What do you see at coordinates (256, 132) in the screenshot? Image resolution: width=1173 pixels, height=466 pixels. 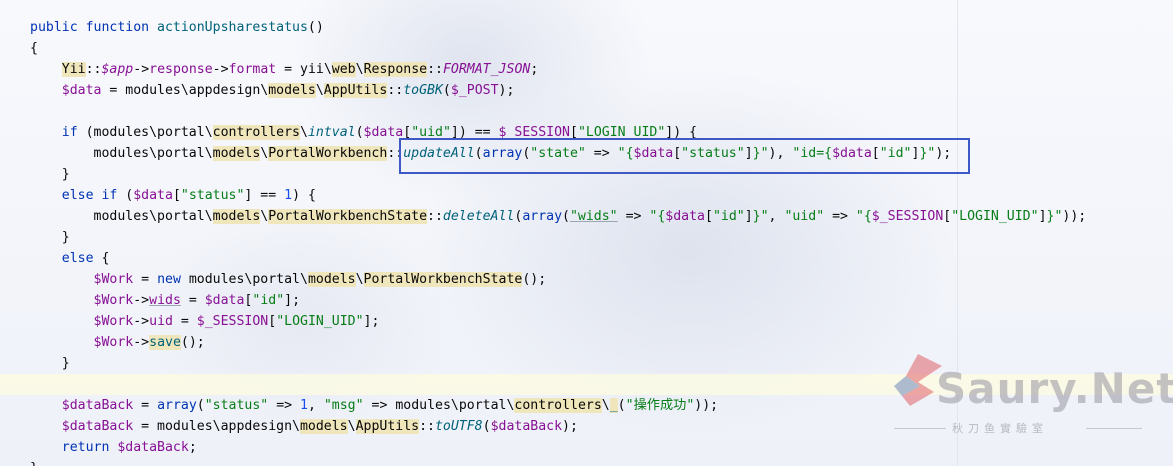 I see `code-token: controllers` at bounding box center [256, 132].